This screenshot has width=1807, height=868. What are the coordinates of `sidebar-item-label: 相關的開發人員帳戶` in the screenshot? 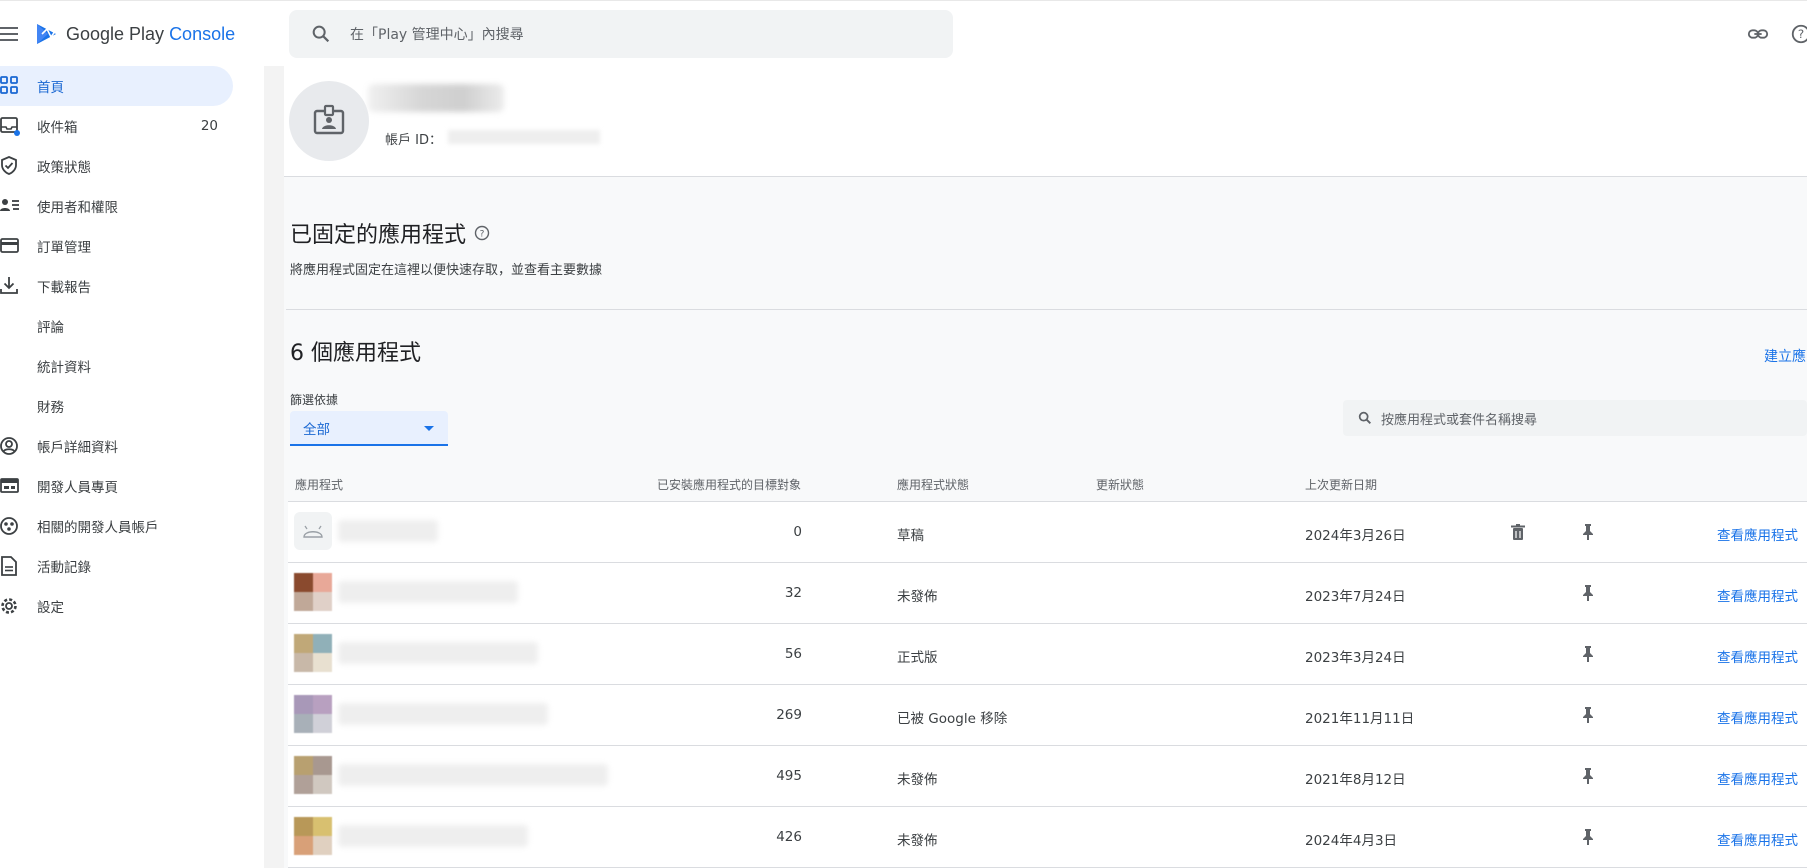 It's located at (98, 528).